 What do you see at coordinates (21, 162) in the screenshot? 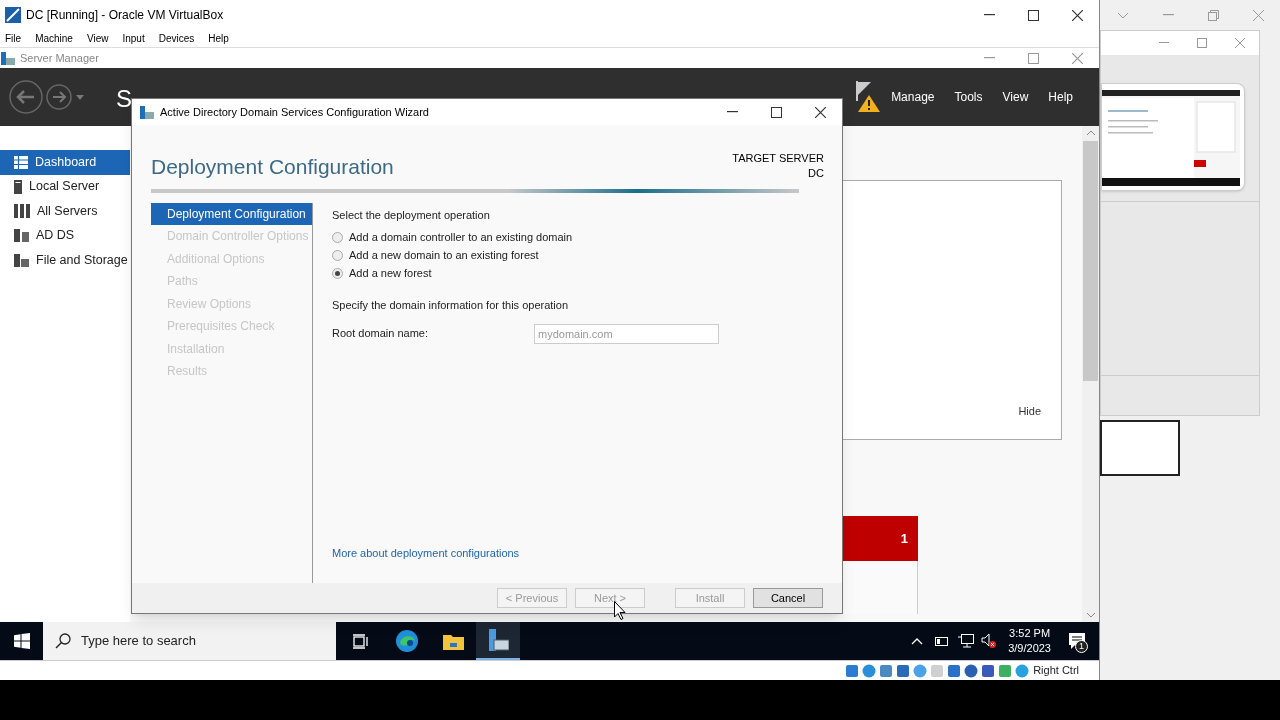
I see `grid-icon` at bounding box center [21, 162].